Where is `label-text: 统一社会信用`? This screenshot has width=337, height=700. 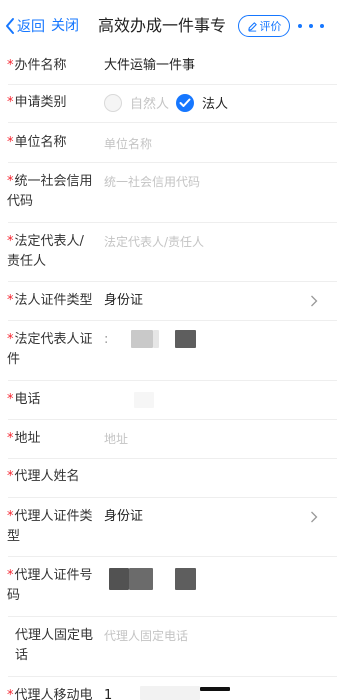 label-text: 统一社会信用 is located at coordinates (53, 181).